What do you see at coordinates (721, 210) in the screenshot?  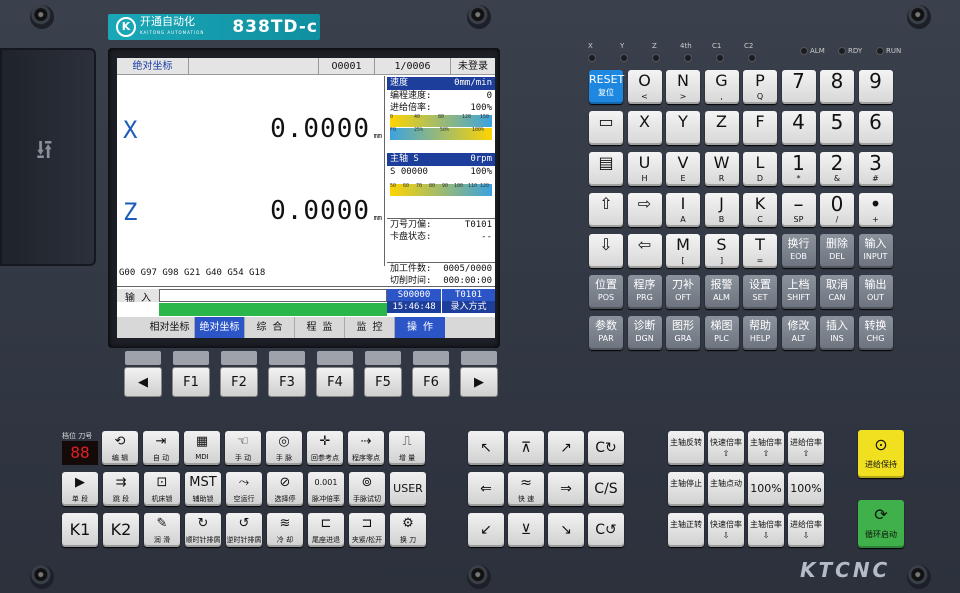 I see `keypad-key: JB` at bounding box center [721, 210].